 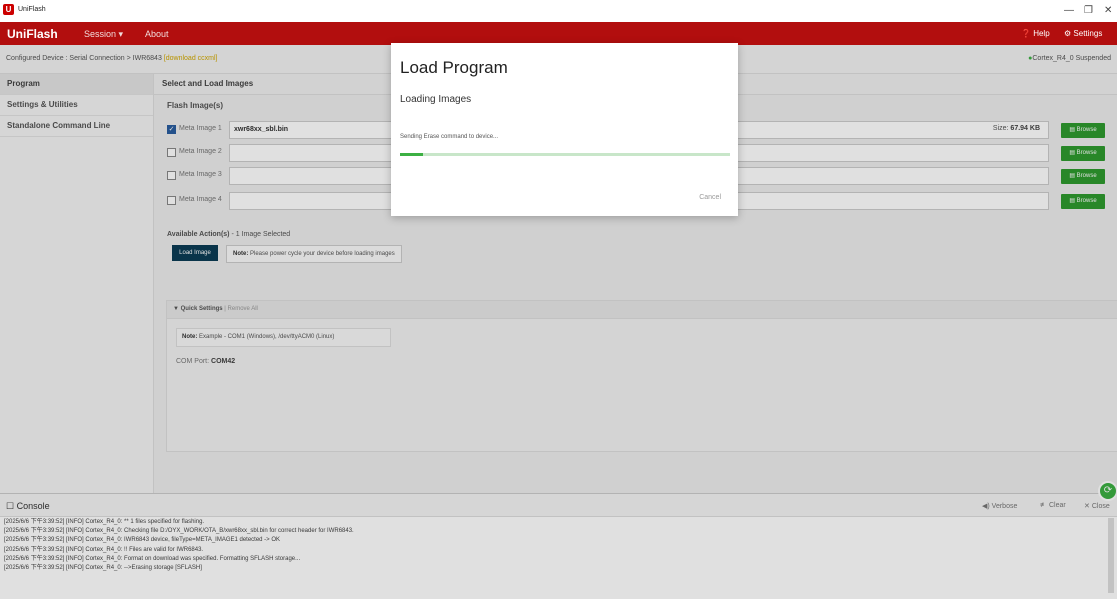 I want to click on session-menu: Session ▾, so click(x=103, y=34).